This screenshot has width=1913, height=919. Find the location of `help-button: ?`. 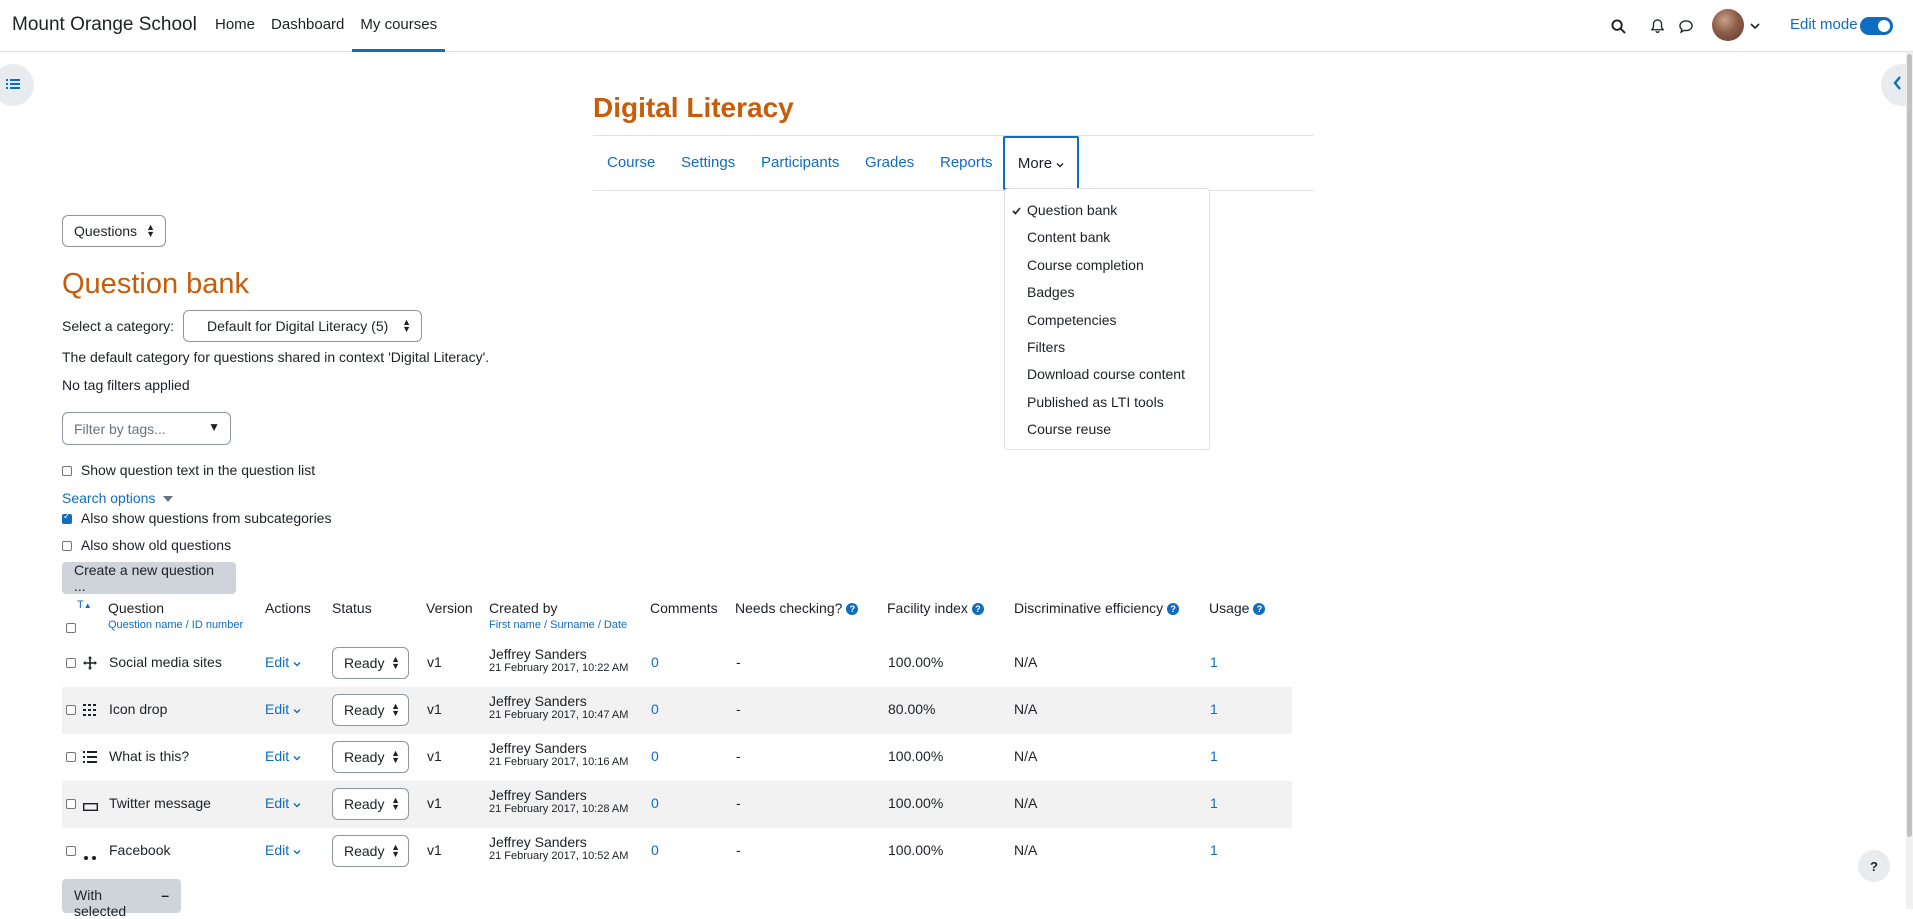

help-button: ? is located at coordinates (1874, 866).